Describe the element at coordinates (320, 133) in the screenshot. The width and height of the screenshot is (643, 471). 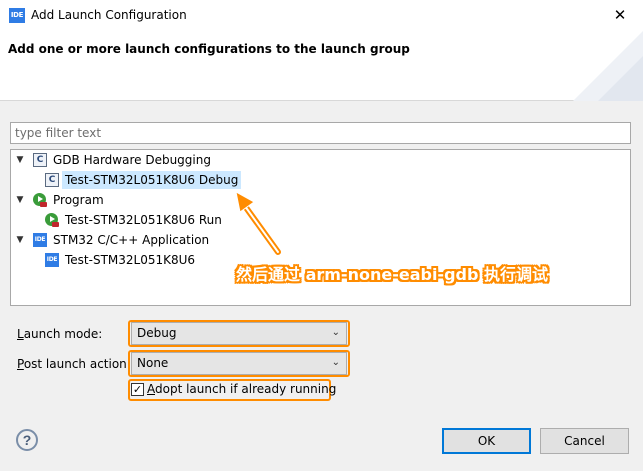
I see `filter-input: type filter text` at that location.